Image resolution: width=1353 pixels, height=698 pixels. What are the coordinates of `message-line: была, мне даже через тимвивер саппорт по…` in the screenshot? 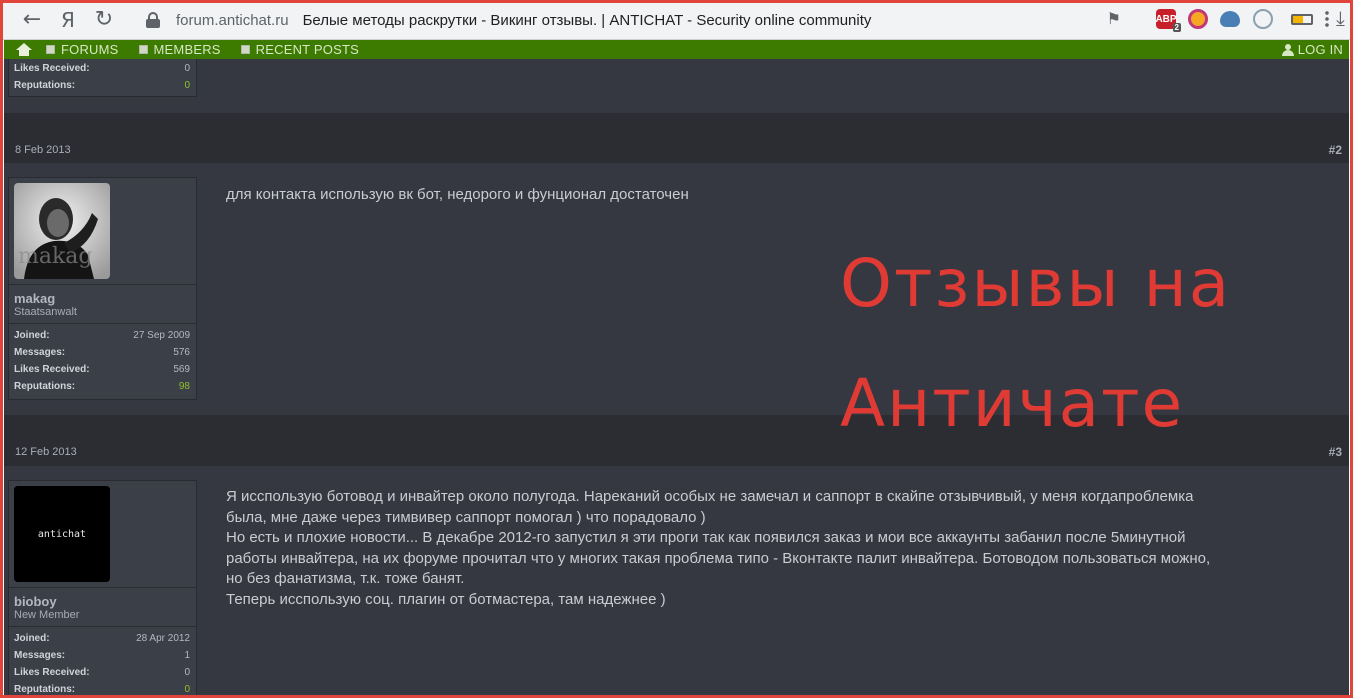 It's located at (466, 517).